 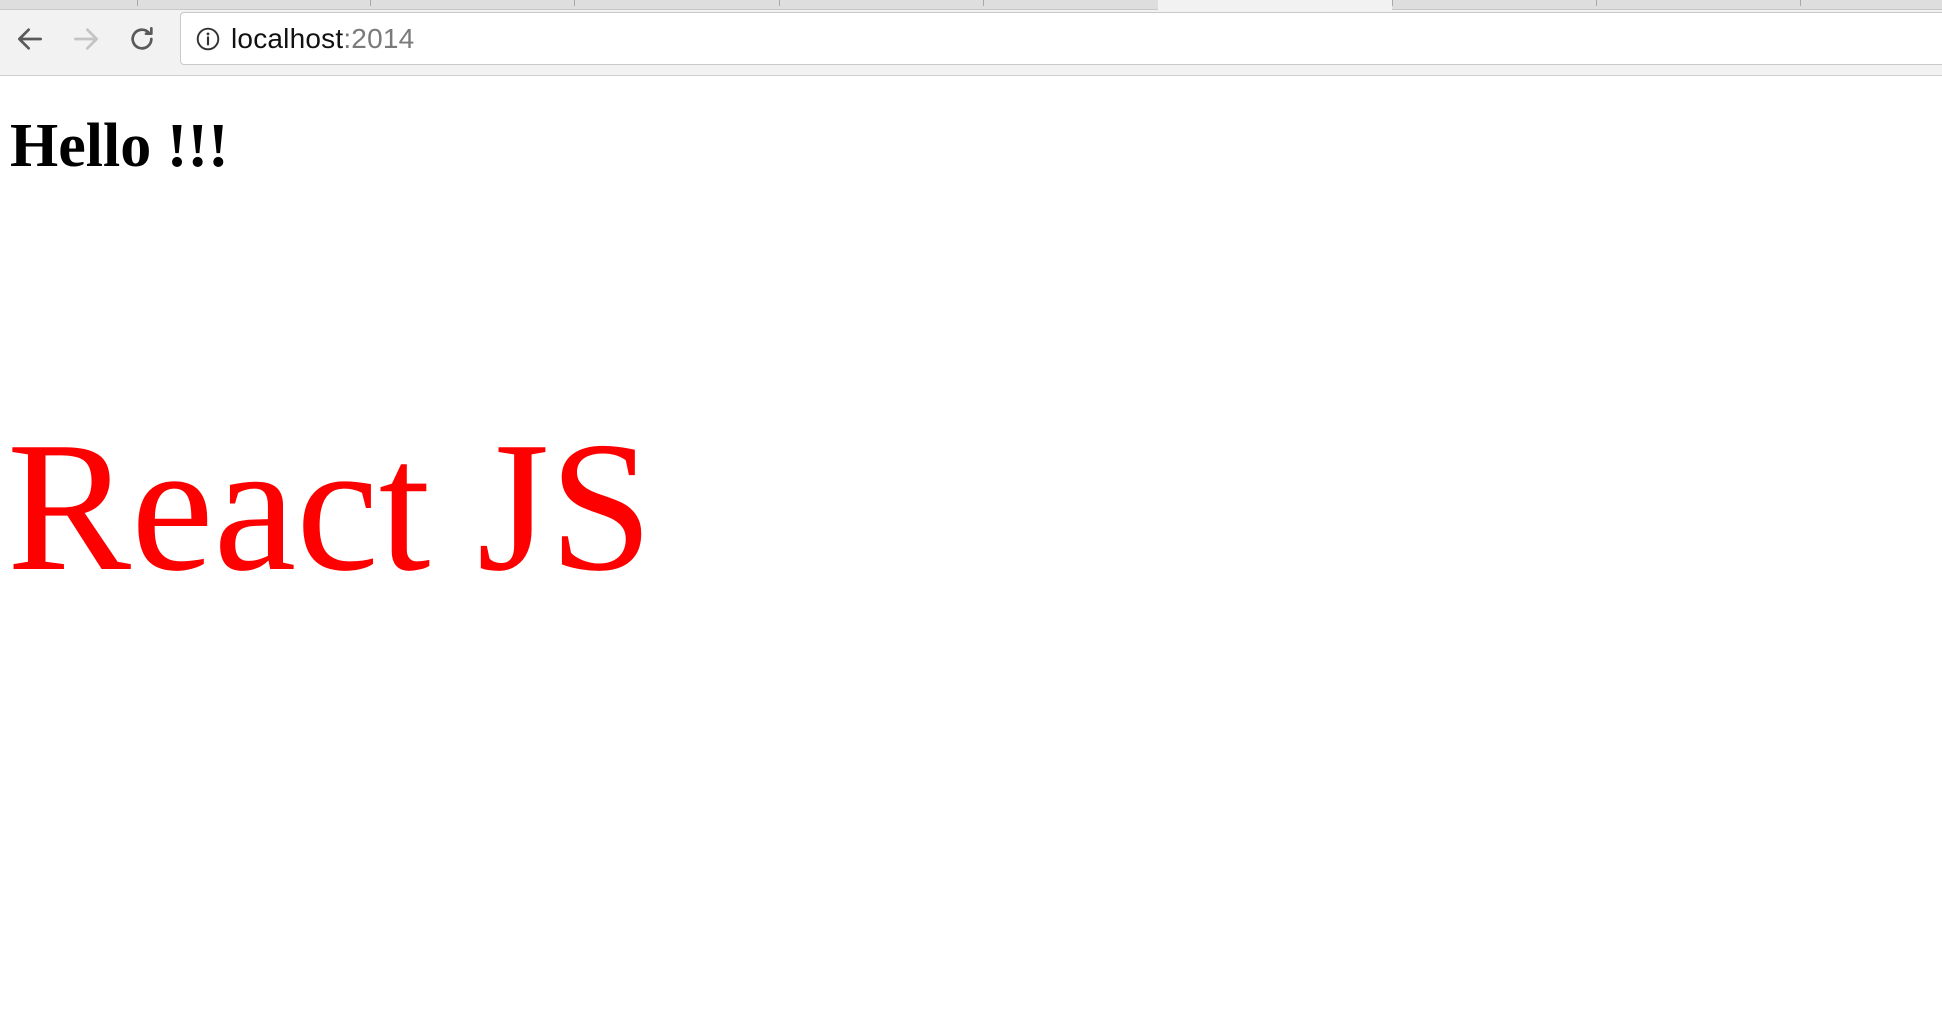 What do you see at coordinates (119, 146) in the screenshot?
I see `hello-heading: Hello !!!` at bounding box center [119, 146].